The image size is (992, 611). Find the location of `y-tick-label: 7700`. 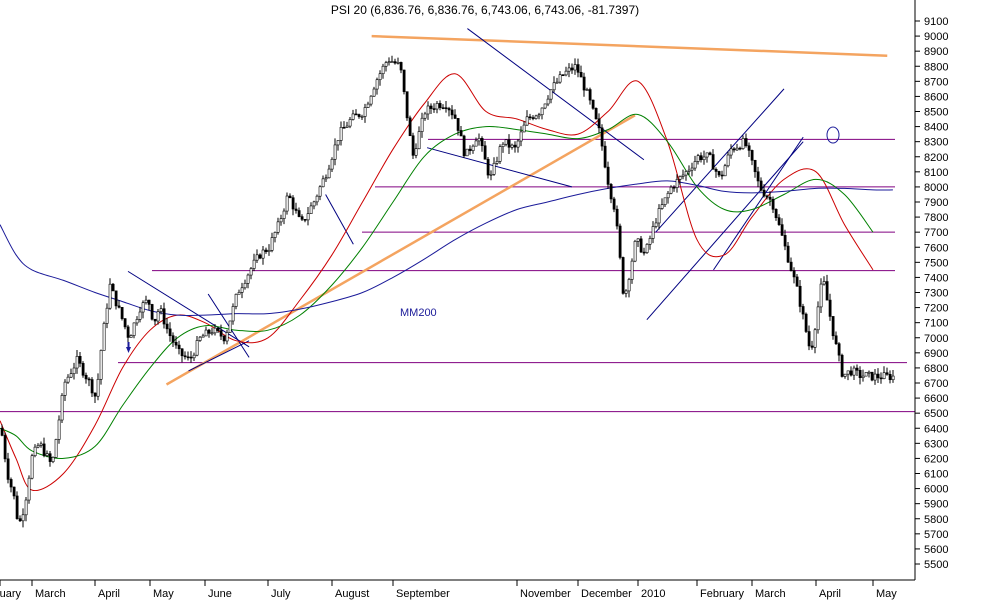

y-tick-label: 7700 is located at coordinates (936, 233).